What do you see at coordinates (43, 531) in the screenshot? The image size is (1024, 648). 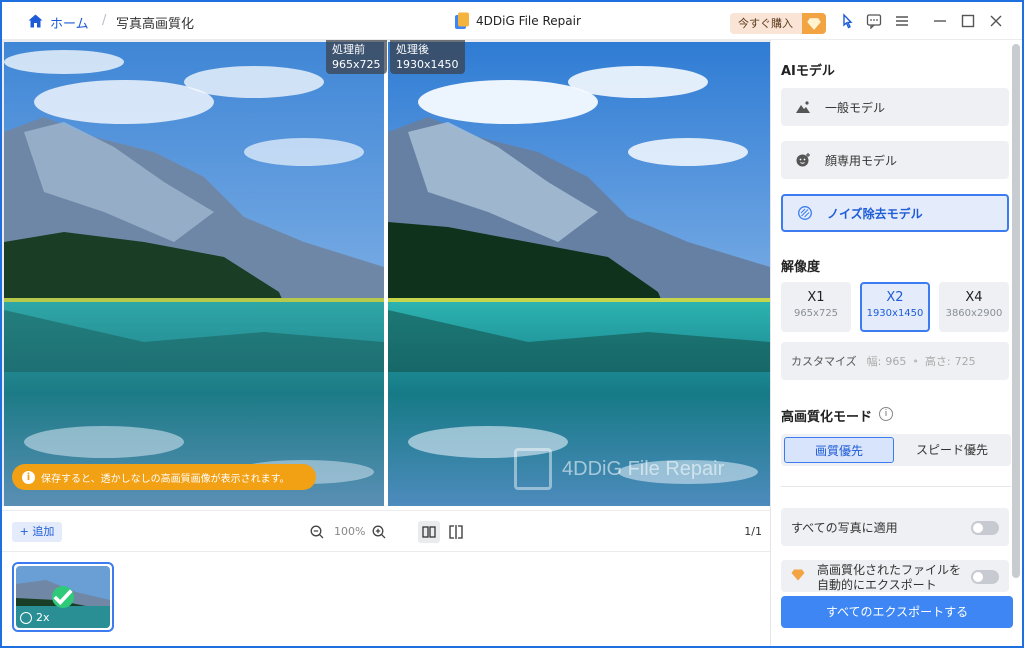 I see `add-button-label: 追加` at bounding box center [43, 531].